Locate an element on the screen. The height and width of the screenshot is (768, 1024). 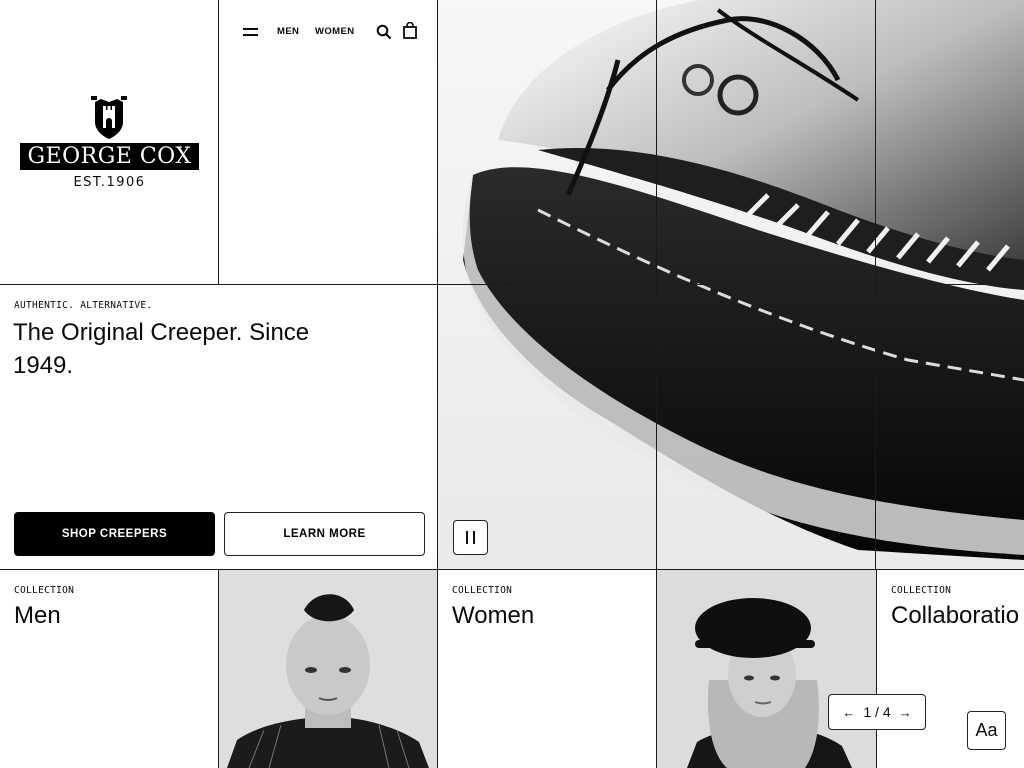
carousel-pager: ← 1 / 4 → is located at coordinates (877, 712).